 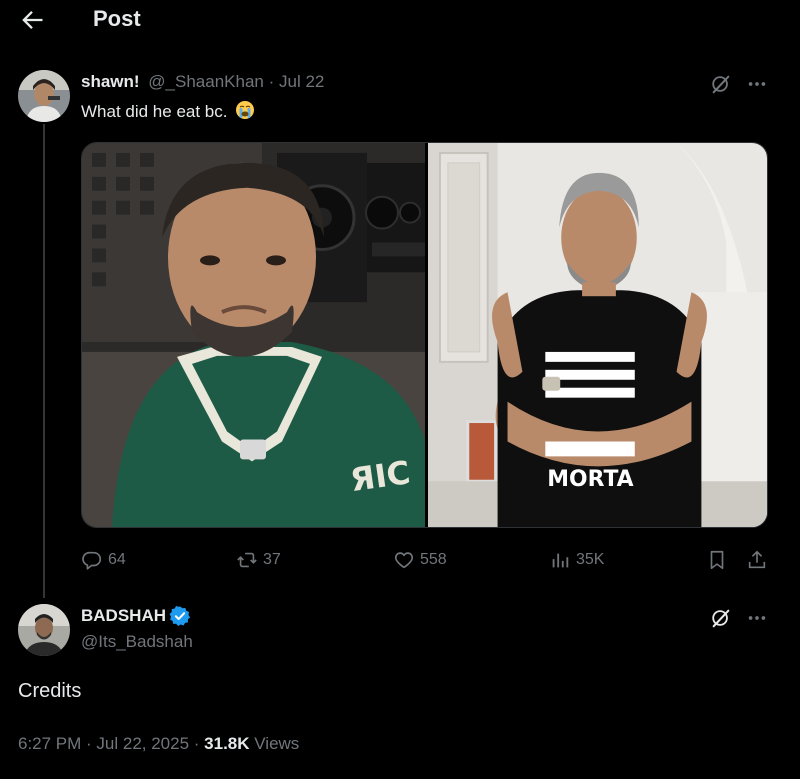 What do you see at coordinates (137, 642) in the screenshot?
I see `author-handle: @Its_Badshah` at bounding box center [137, 642].